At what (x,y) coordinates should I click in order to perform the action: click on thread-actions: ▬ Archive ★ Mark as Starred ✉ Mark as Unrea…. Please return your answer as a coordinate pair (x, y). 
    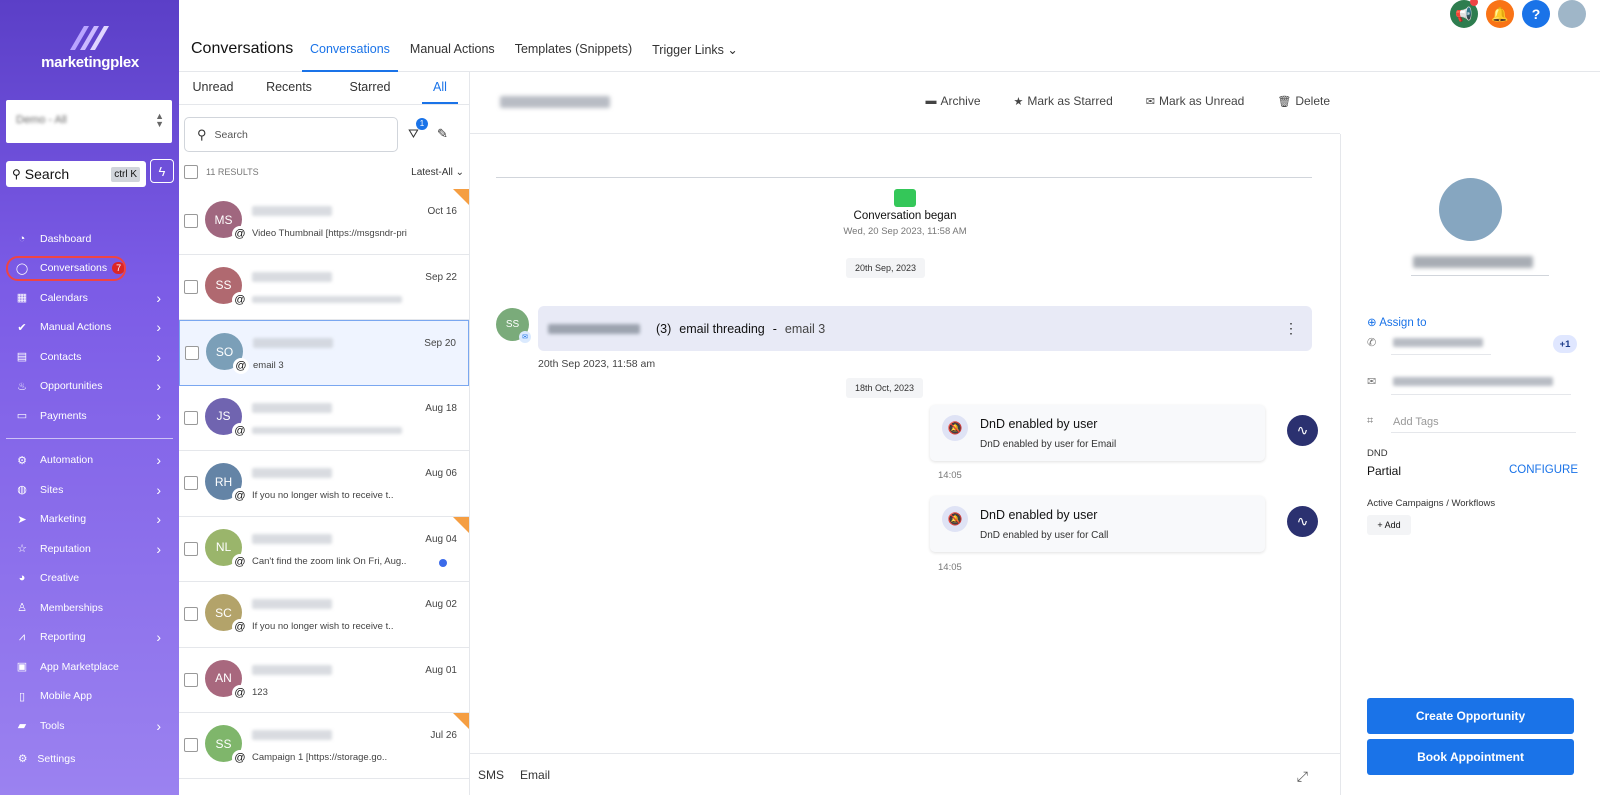
    Looking at the image, I should click on (1112, 101).